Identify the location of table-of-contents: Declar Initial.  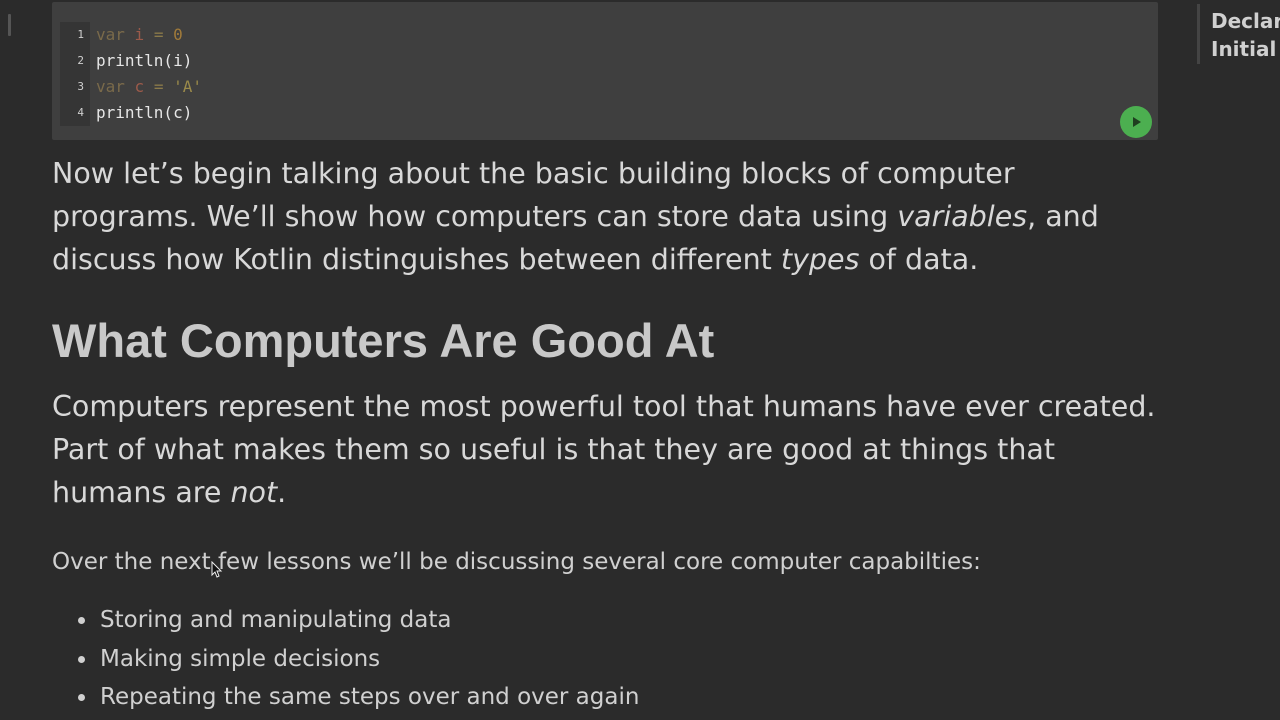
(1238, 34).